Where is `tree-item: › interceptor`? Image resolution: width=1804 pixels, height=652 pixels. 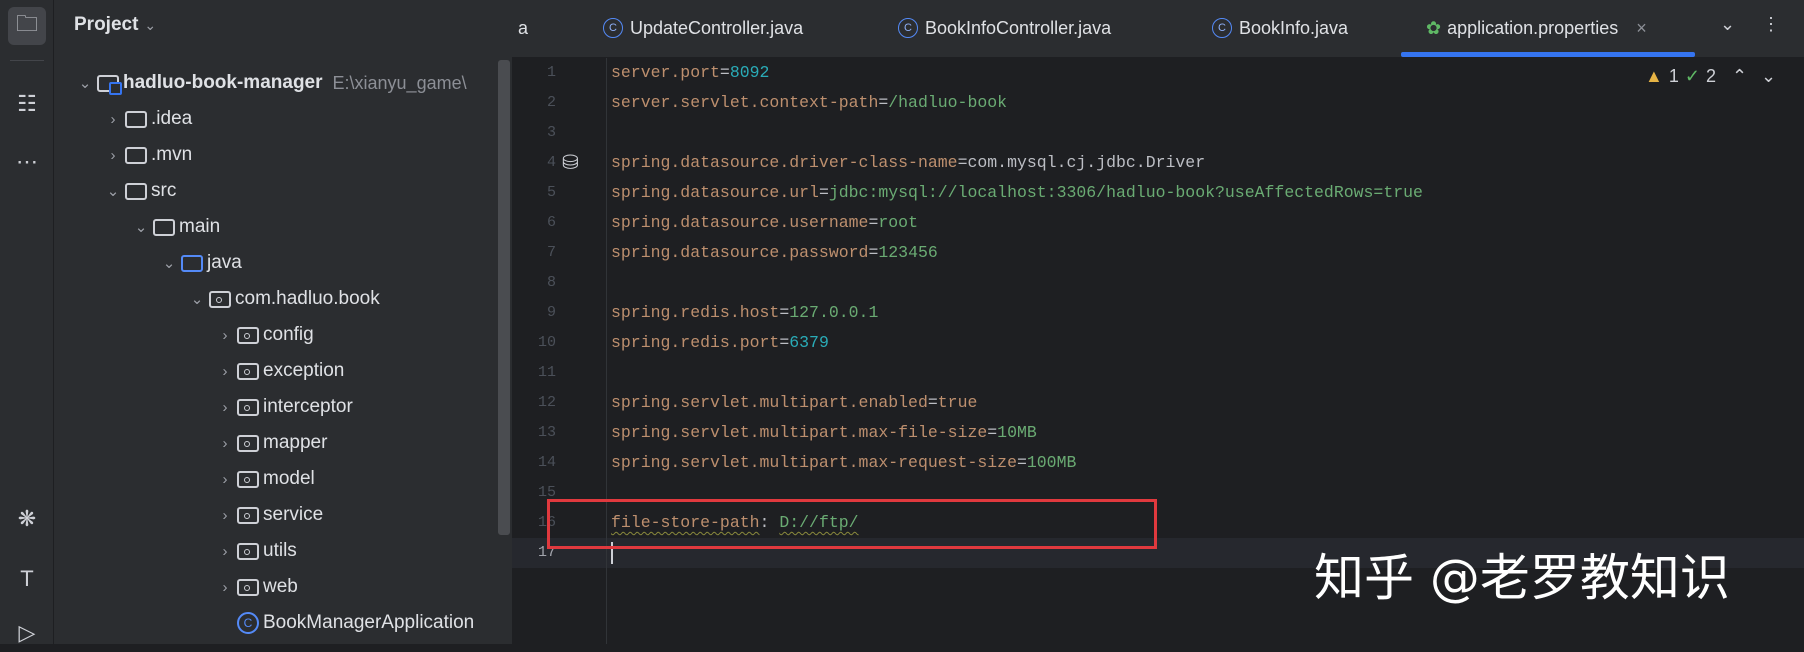 tree-item: › interceptor is located at coordinates (283, 407).